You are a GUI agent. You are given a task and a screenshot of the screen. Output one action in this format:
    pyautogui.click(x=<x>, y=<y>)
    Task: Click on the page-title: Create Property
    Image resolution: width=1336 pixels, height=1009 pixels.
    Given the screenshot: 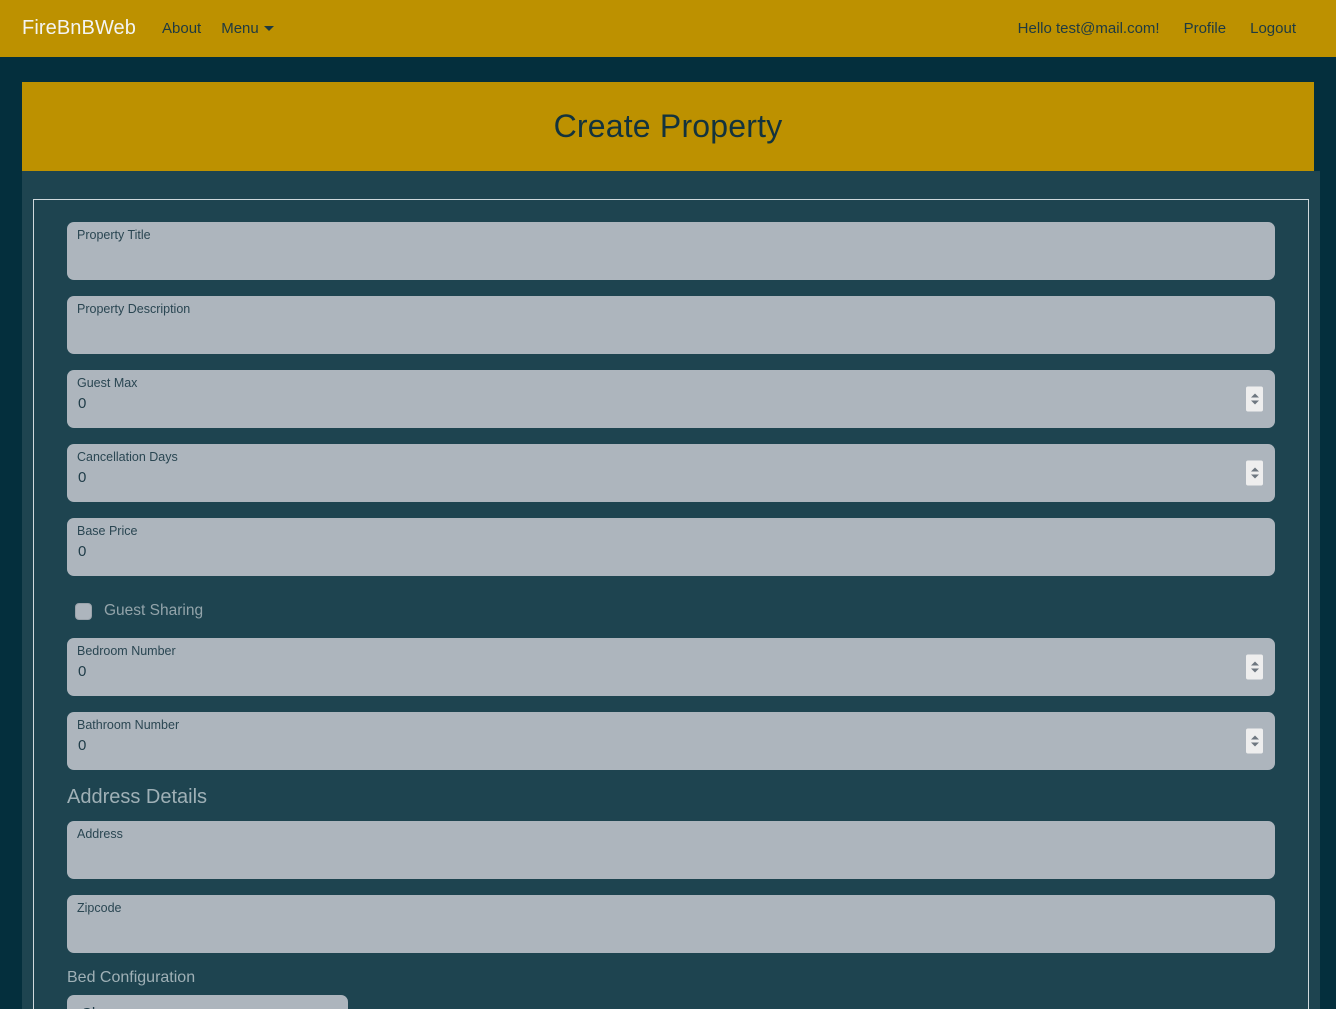 What is the action you would take?
    pyautogui.click(x=668, y=126)
    